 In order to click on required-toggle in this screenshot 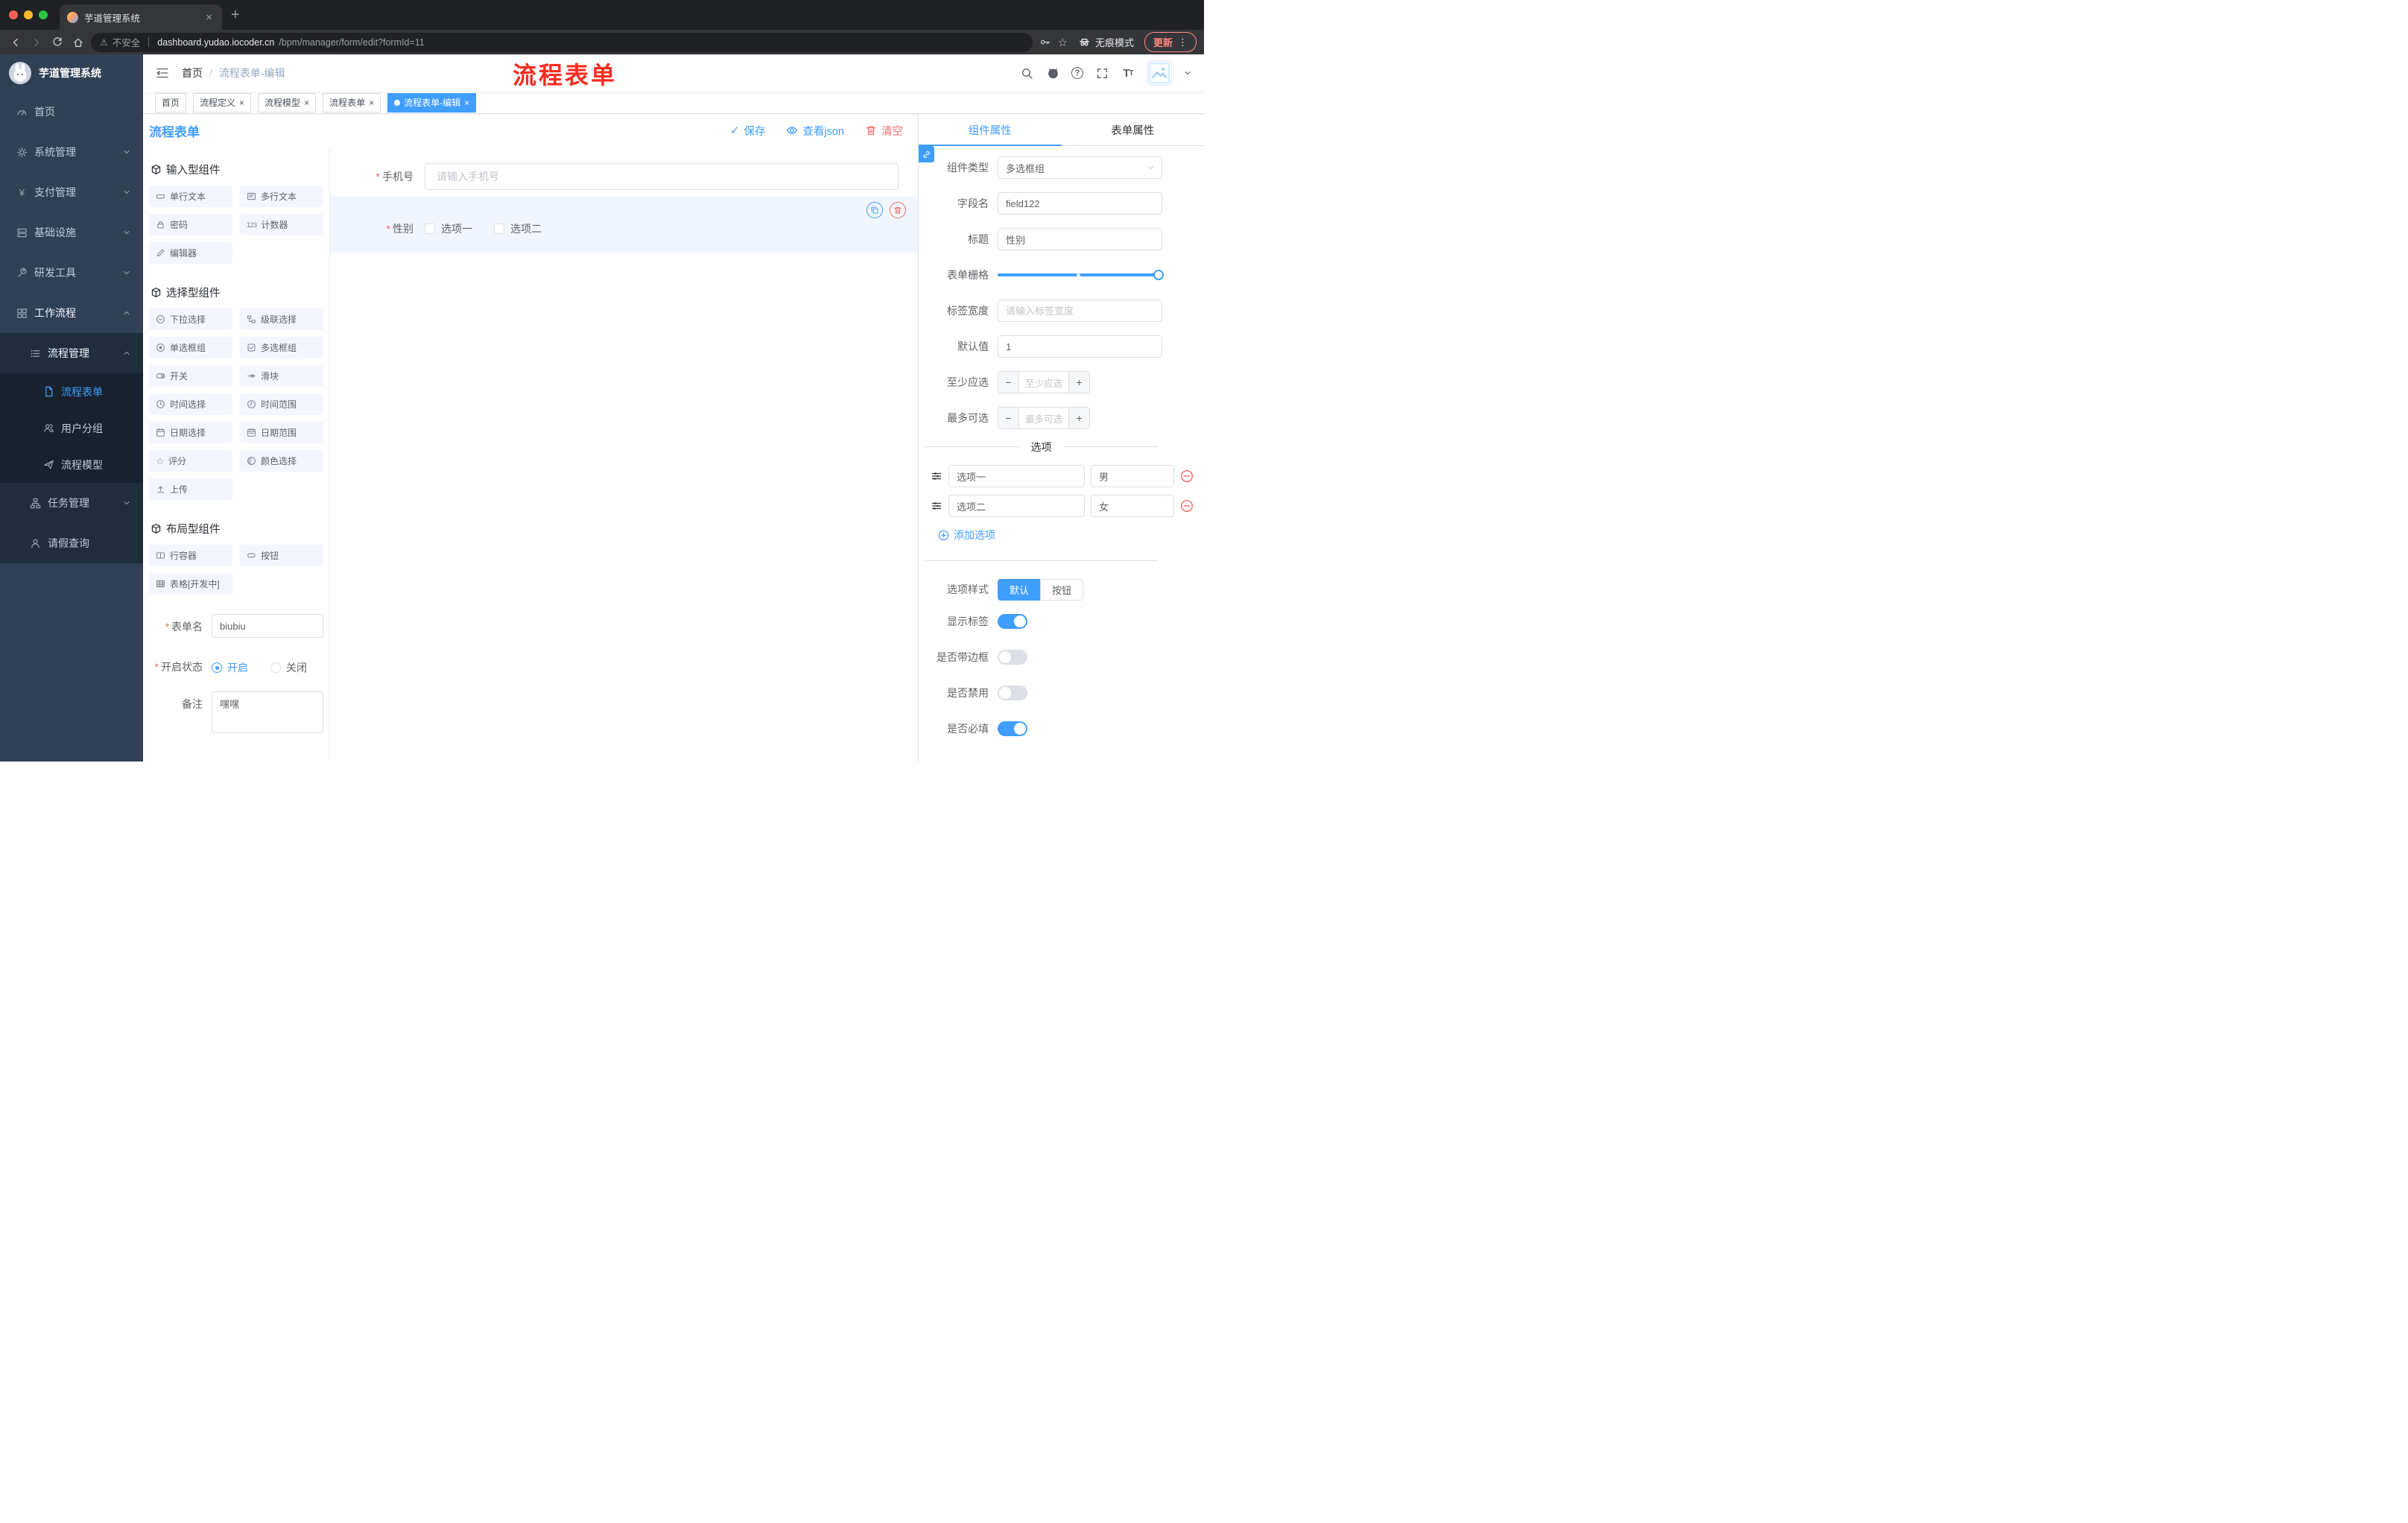, I will do `click(1012, 729)`.